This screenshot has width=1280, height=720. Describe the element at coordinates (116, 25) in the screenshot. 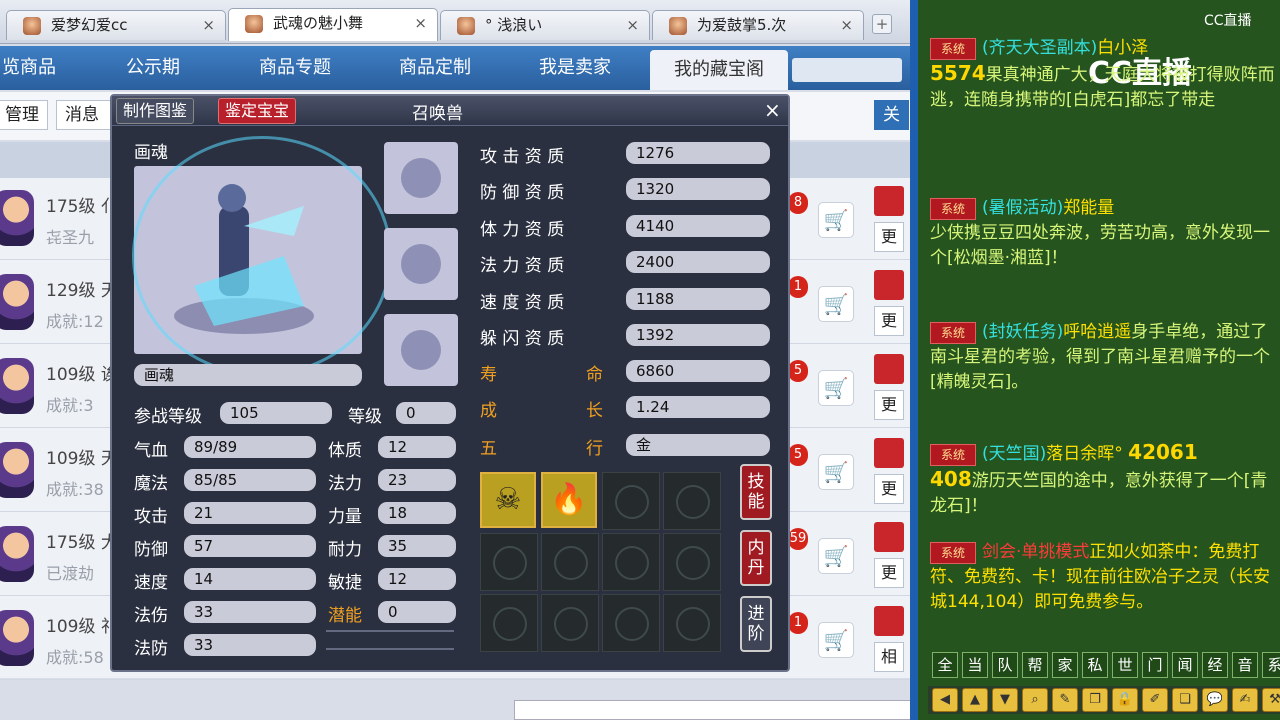

I see `browser-tab-1: 爱梦幻爱cc ×` at that location.